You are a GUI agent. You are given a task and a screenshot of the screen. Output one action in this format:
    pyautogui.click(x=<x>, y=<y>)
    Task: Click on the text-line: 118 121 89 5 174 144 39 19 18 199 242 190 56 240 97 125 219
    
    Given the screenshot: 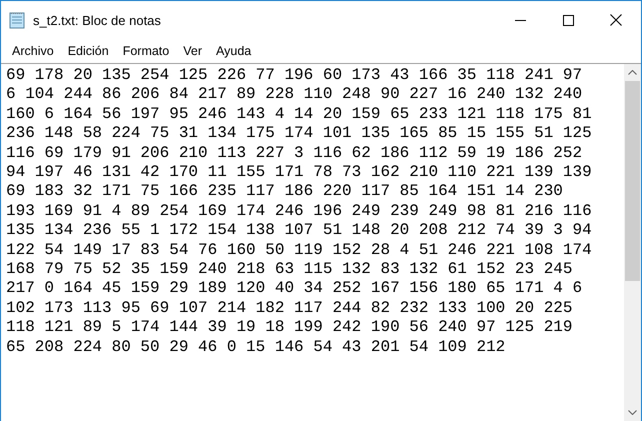 What is the action you would take?
    pyautogui.click(x=289, y=328)
    